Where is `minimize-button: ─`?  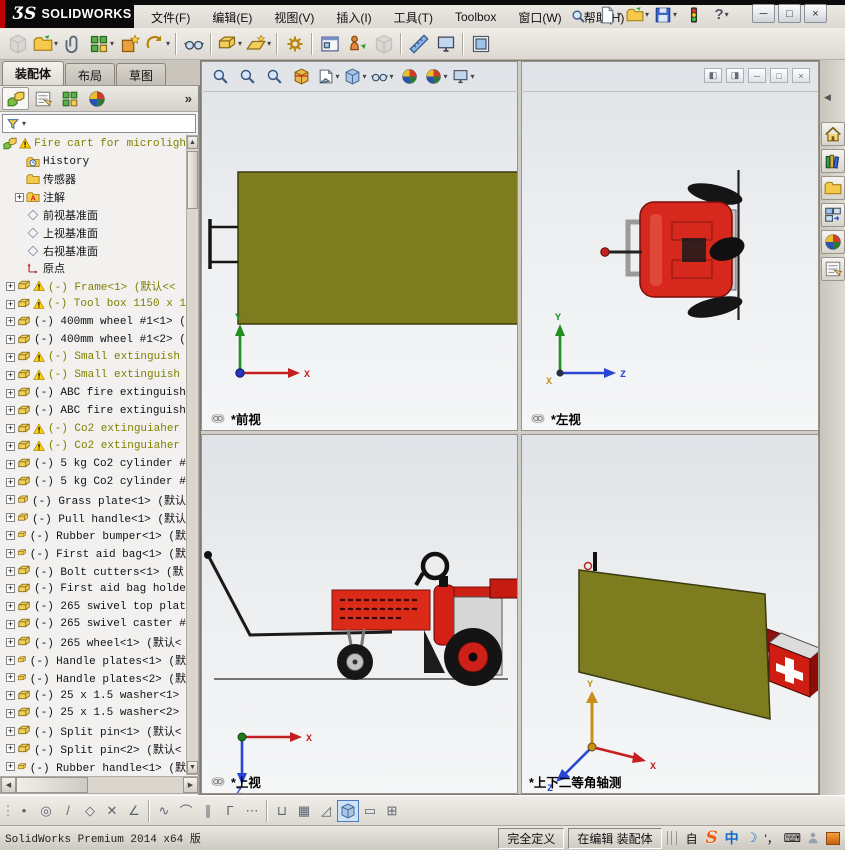
minimize-button: ─ is located at coordinates (763, 13).